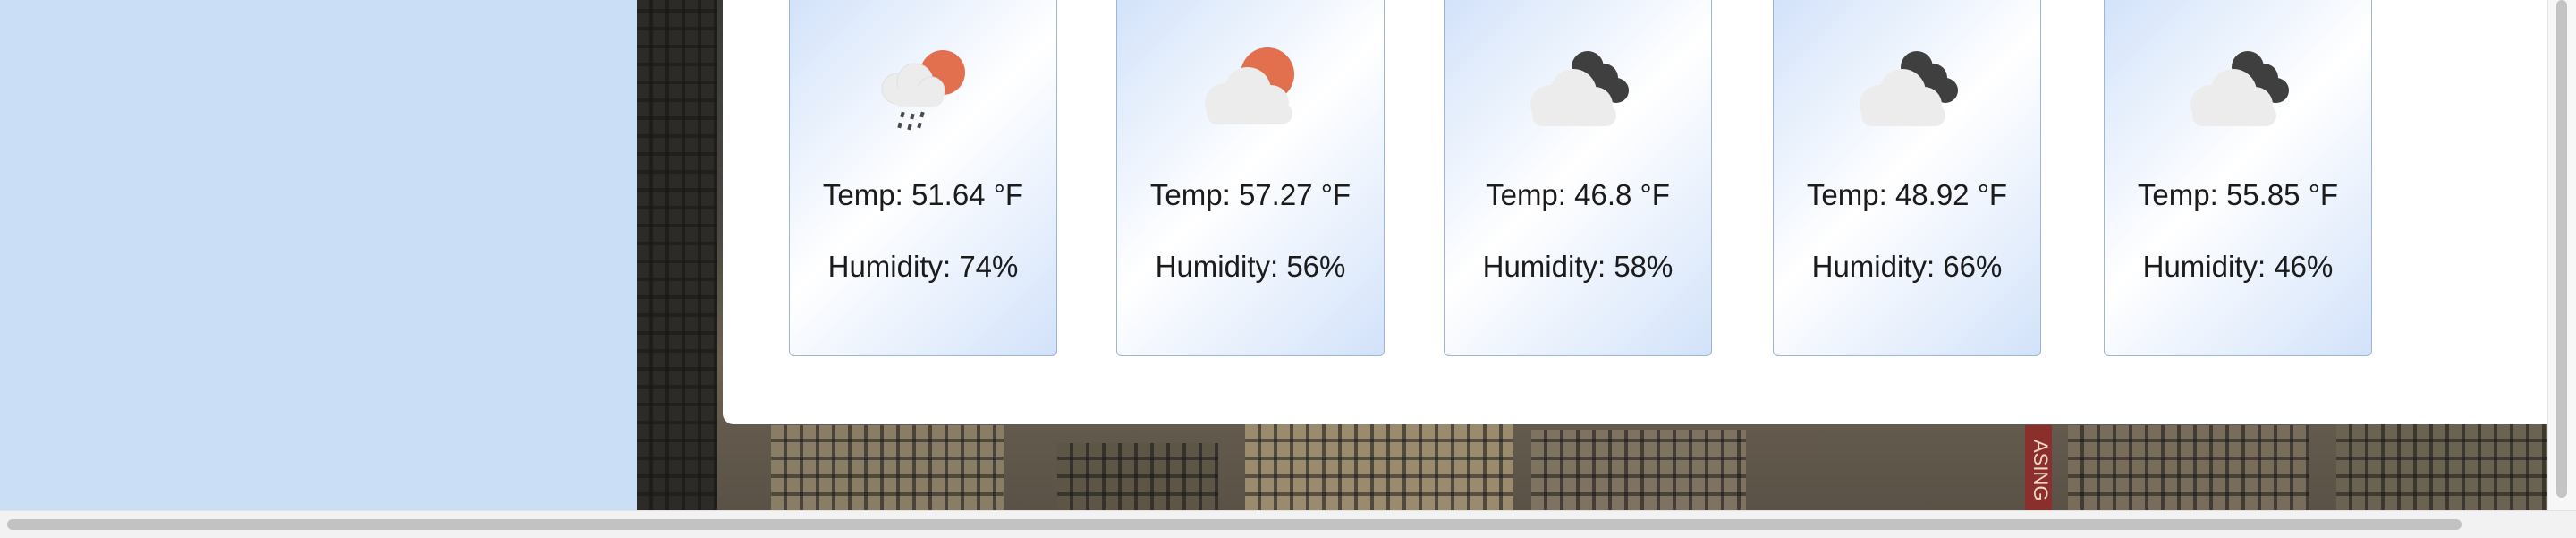  I want to click on humidity-label: Humidity: 66%, so click(1907, 266).